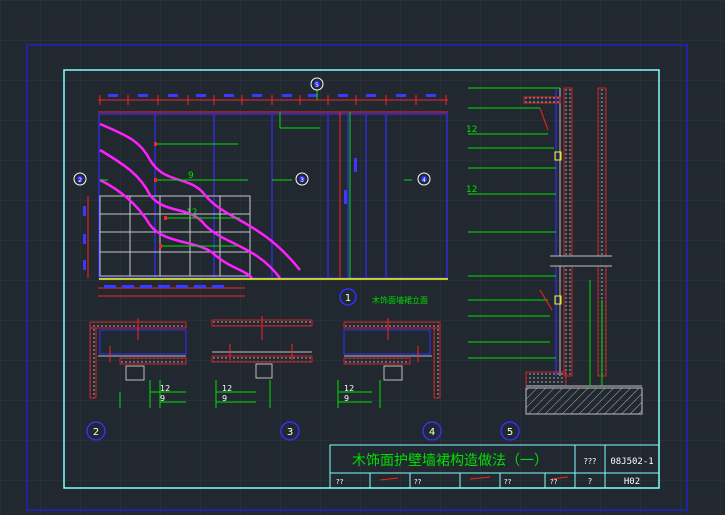 The image size is (725, 515). Describe the element at coordinates (349, 388) in the screenshot. I see `detail-4-label-12: 12` at that location.